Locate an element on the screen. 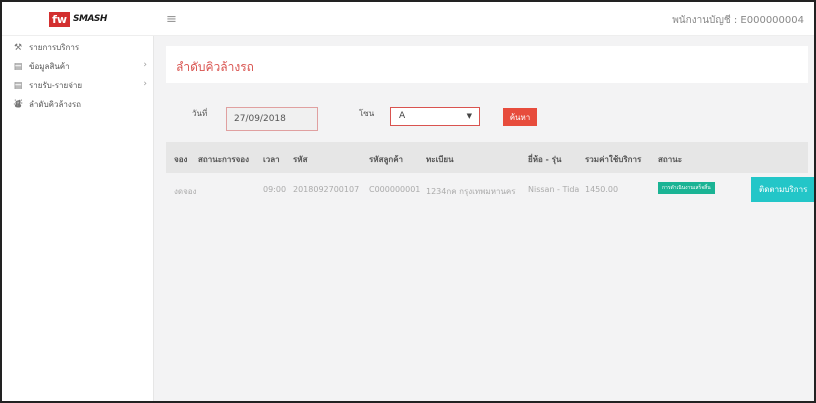 The height and width of the screenshot is (403, 816). sidebar-item-income-expense: ▤ รายรับ-รายจ่าย › is located at coordinates (77, 85).